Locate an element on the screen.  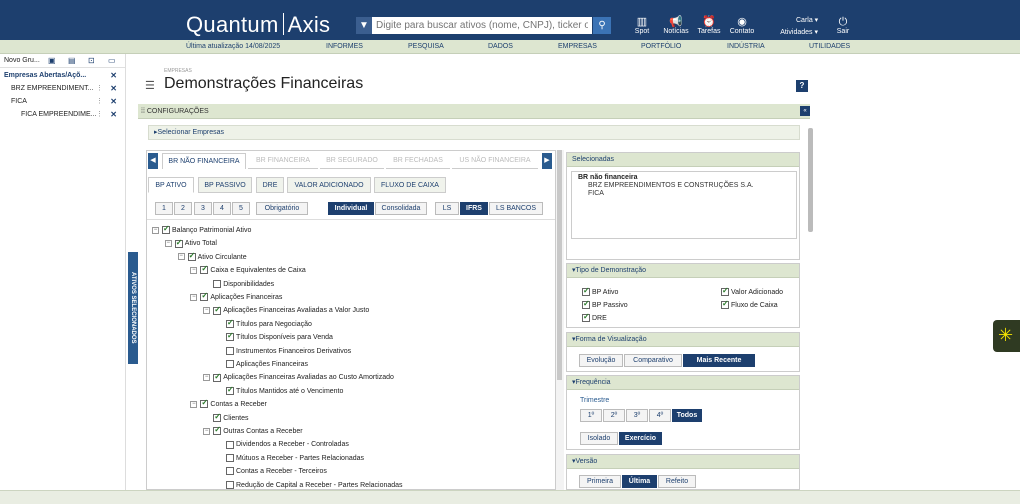
isolated-button: Isolado is located at coordinates (599, 438).